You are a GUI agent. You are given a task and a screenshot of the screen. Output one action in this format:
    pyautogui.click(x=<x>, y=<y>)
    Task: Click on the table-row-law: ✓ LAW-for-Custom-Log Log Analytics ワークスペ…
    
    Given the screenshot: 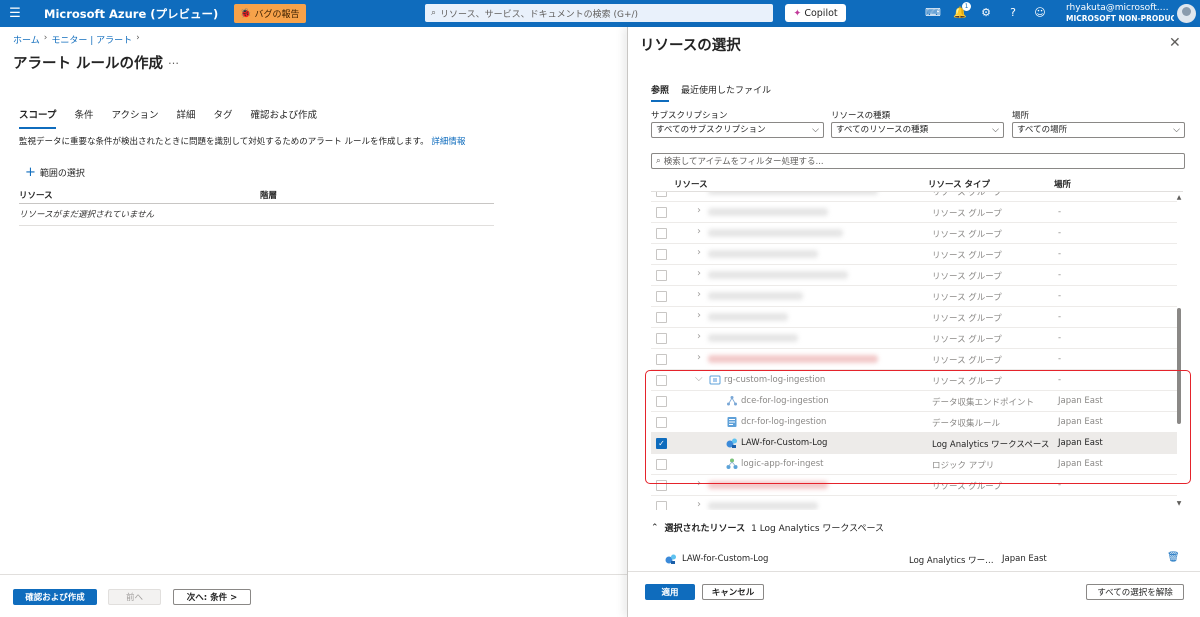 What is the action you would take?
    pyautogui.click(x=914, y=443)
    